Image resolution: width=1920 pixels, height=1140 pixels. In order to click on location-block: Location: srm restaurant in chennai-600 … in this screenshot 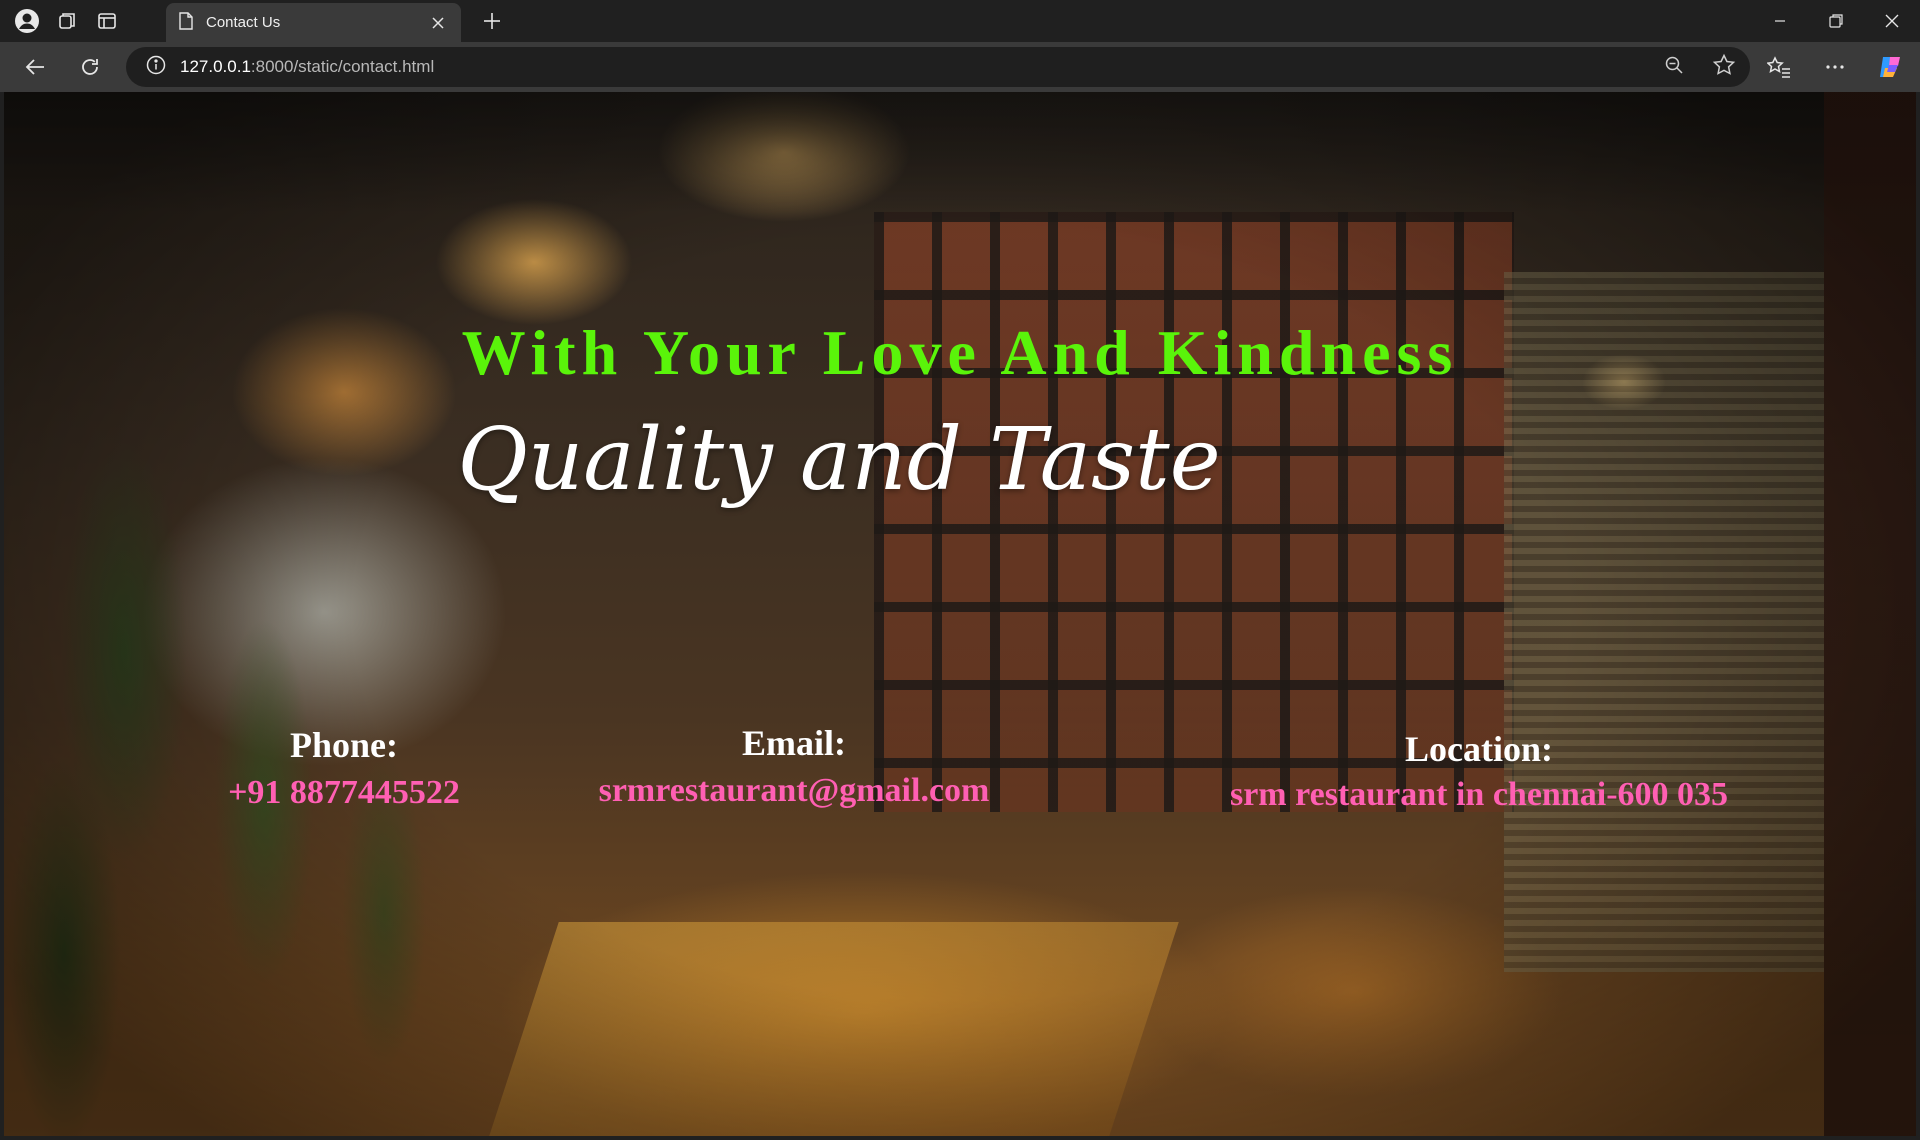, I will do `click(1479, 771)`.